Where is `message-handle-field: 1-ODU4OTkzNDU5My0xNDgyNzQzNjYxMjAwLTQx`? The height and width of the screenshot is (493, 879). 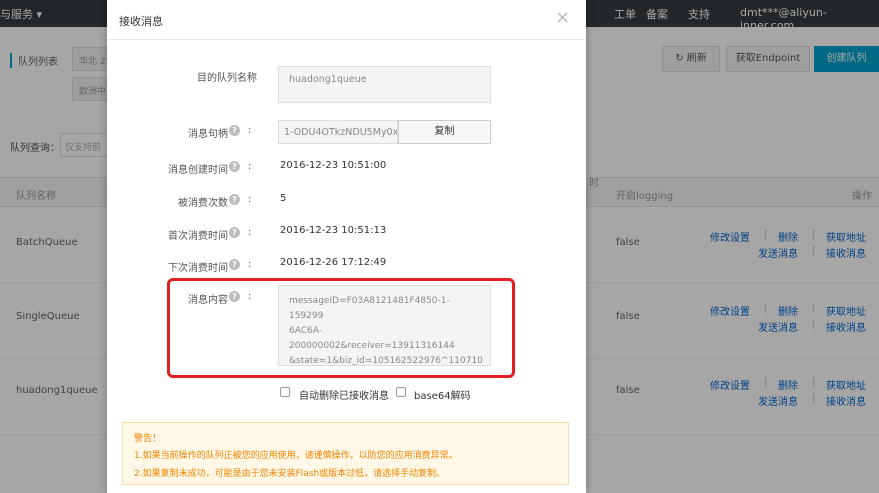 message-handle-field: 1-ODU4OTkzNDU5My0xNDgyNzQzNjYxMjAwLTQx is located at coordinates (338, 132).